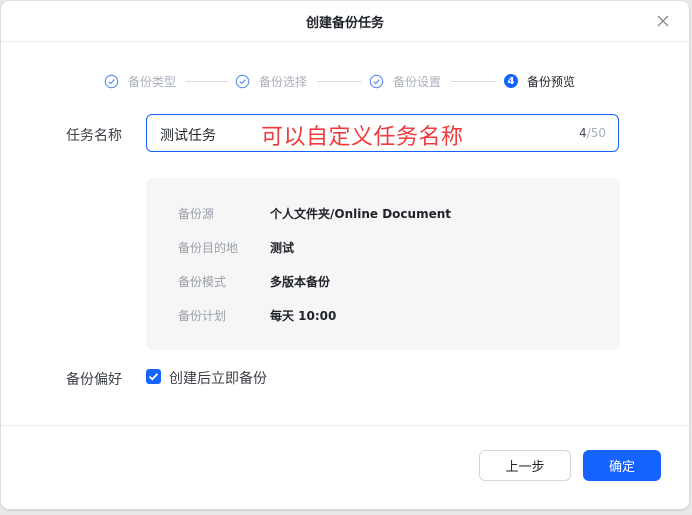 Image resolution: width=692 pixels, height=515 pixels. I want to click on step-backup-selection: 备份选择, so click(271, 81).